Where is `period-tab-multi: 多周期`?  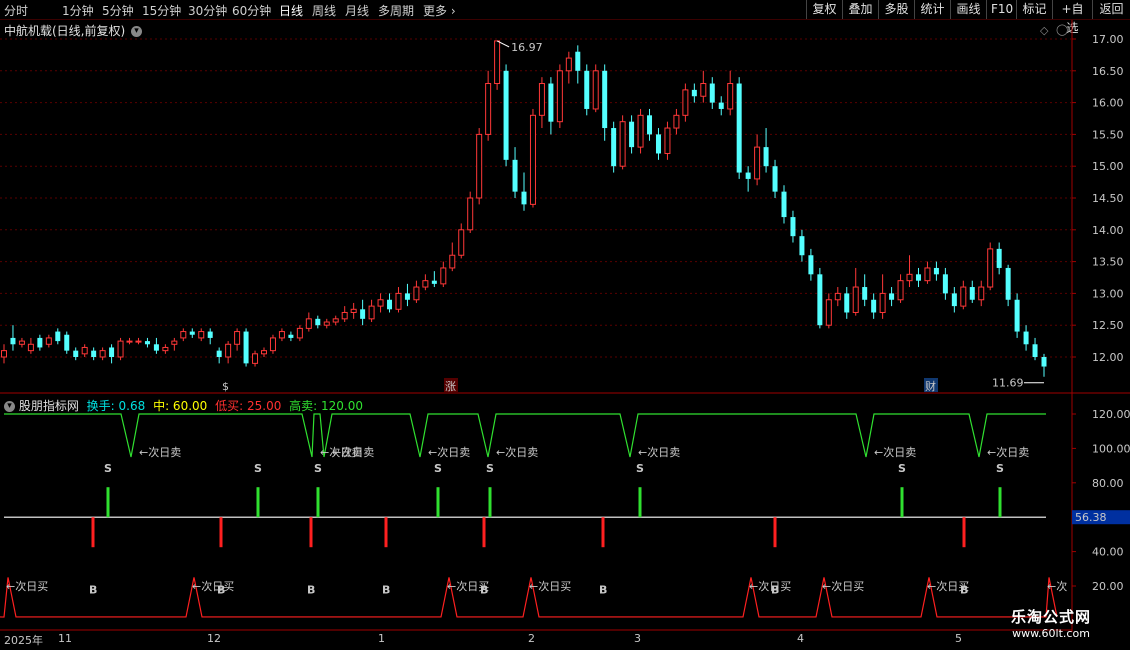
period-tab-multi: 多周期 is located at coordinates (396, 10).